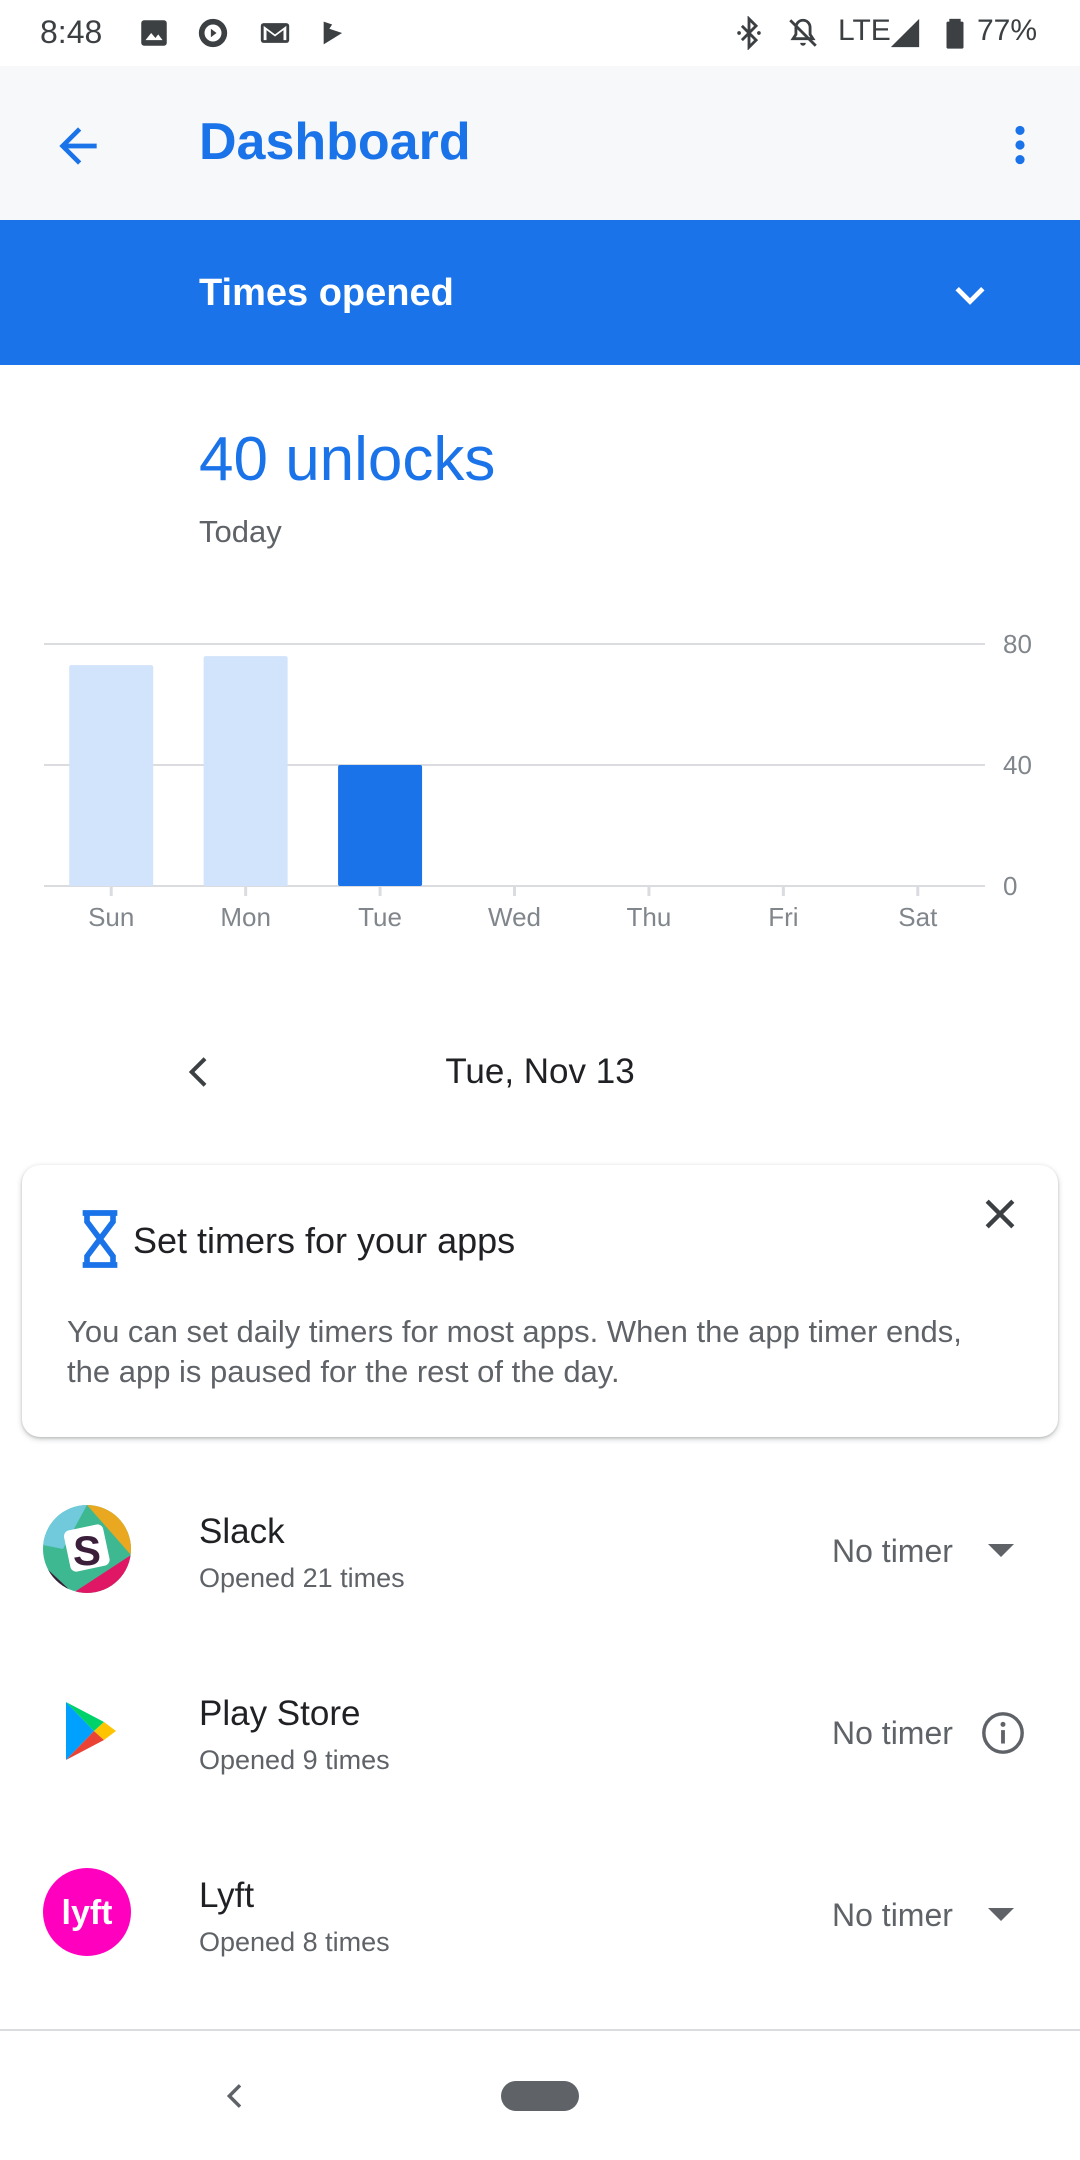 This screenshot has width=1080, height=2160. What do you see at coordinates (649, 917) in the screenshot?
I see `x-tick-label: Thu` at bounding box center [649, 917].